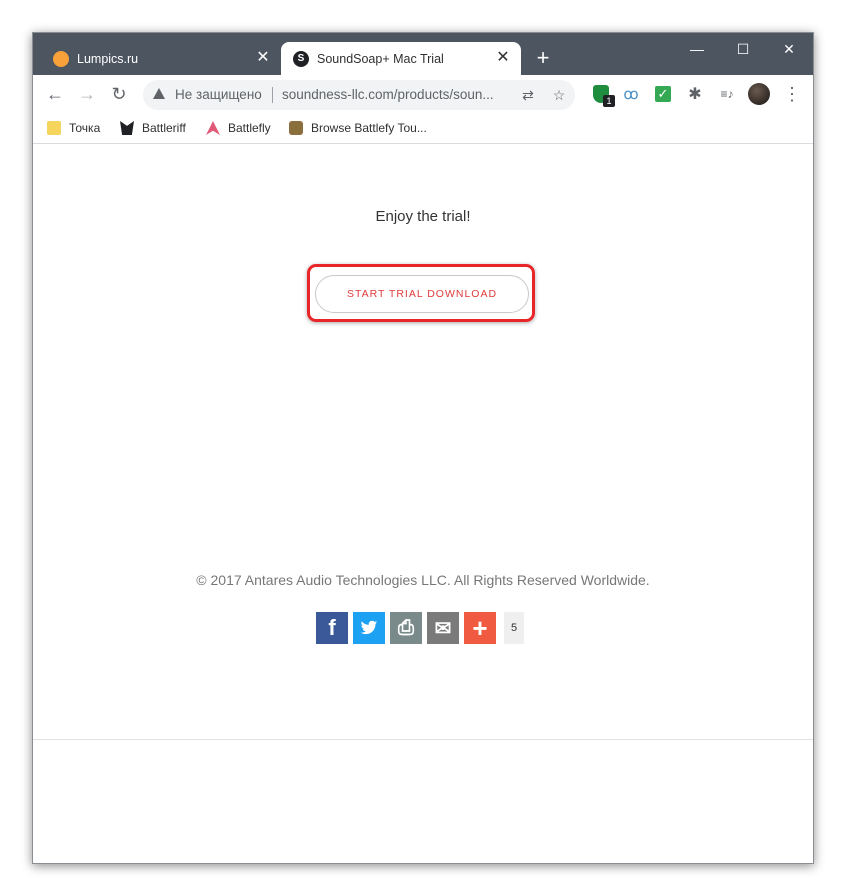 The height and width of the screenshot is (896, 846). I want to click on warning-icon, so click(159, 93).